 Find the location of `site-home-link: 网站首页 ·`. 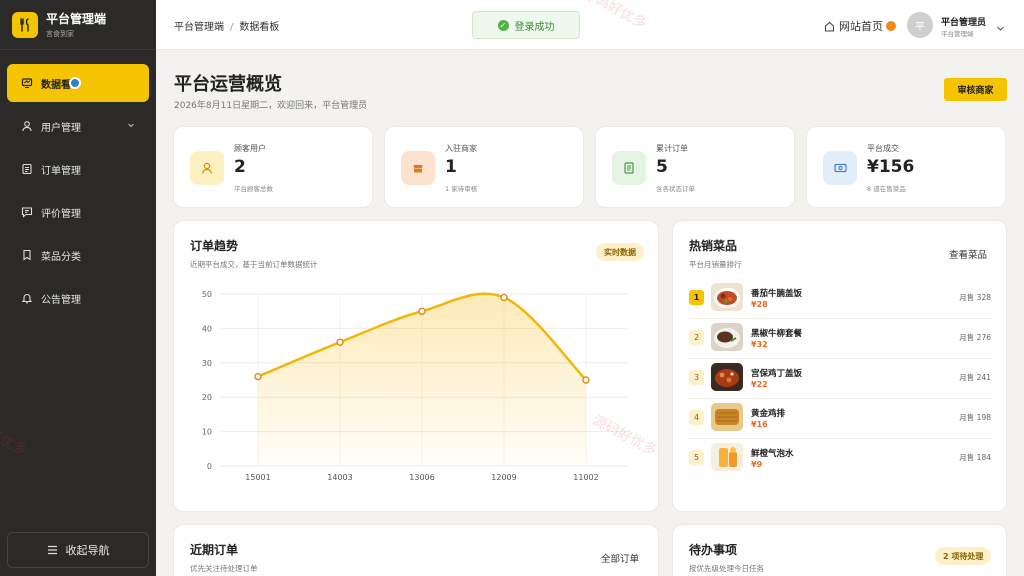

site-home-link: 网站首页 · is located at coordinates (860, 26).